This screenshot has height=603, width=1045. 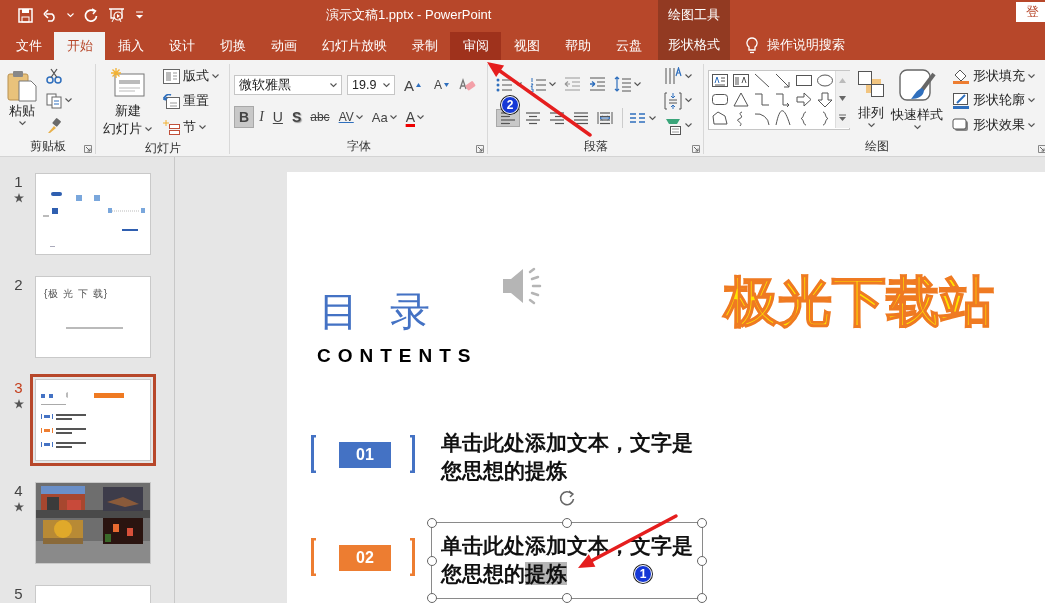 What do you see at coordinates (803, 80) in the screenshot?
I see `rectangle-icon` at bounding box center [803, 80].